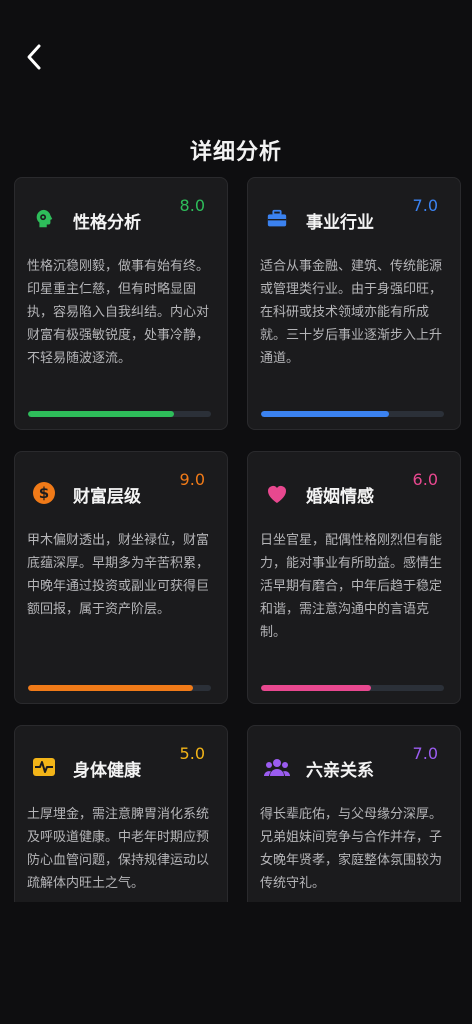 The height and width of the screenshot is (1024, 472). I want to click on back-button, so click(34, 57).